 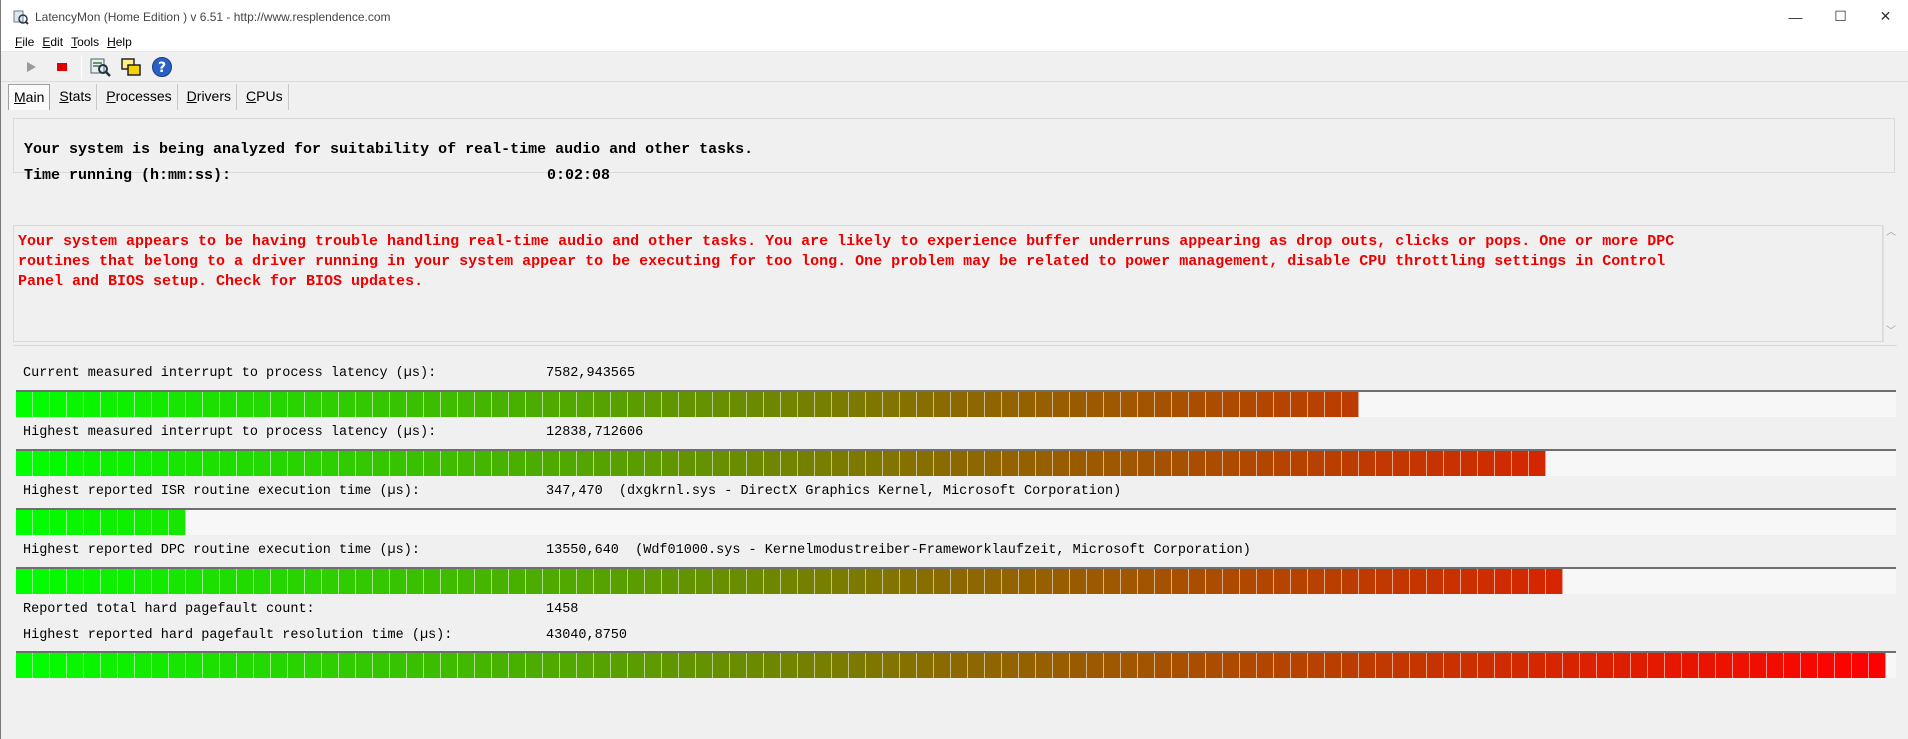 What do you see at coordinates (956, 580) in the screenshot?
I see `dpc-bar` at bounding box center [956, 580].